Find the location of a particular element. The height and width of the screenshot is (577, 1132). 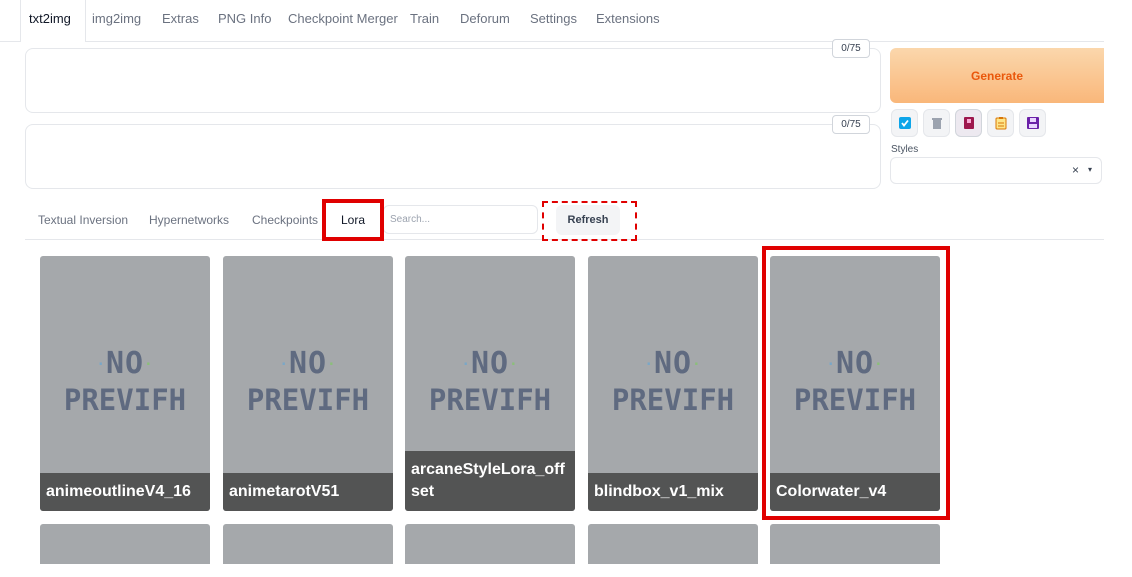

chevron-down-icon: ▾ is located at coordinates (1090, 169).